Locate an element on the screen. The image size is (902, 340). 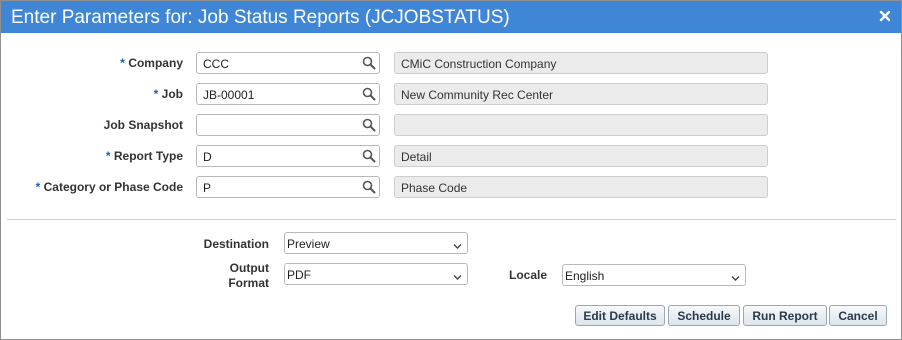
close-icon is located at coordinates (885, 16).